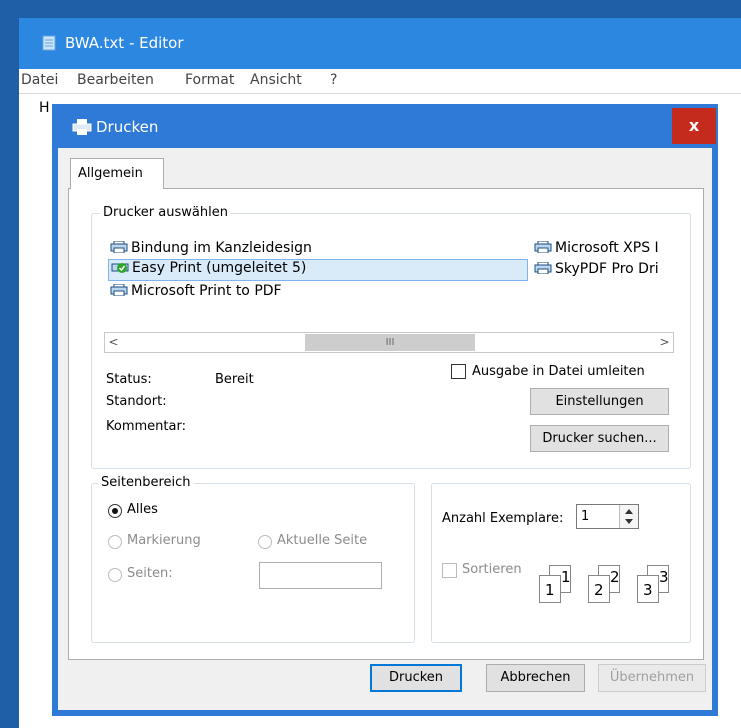 Image resolution: width=741 pixels, height=728 pixels. I want to click on dialog-title: Drucken, so click(127, 127).